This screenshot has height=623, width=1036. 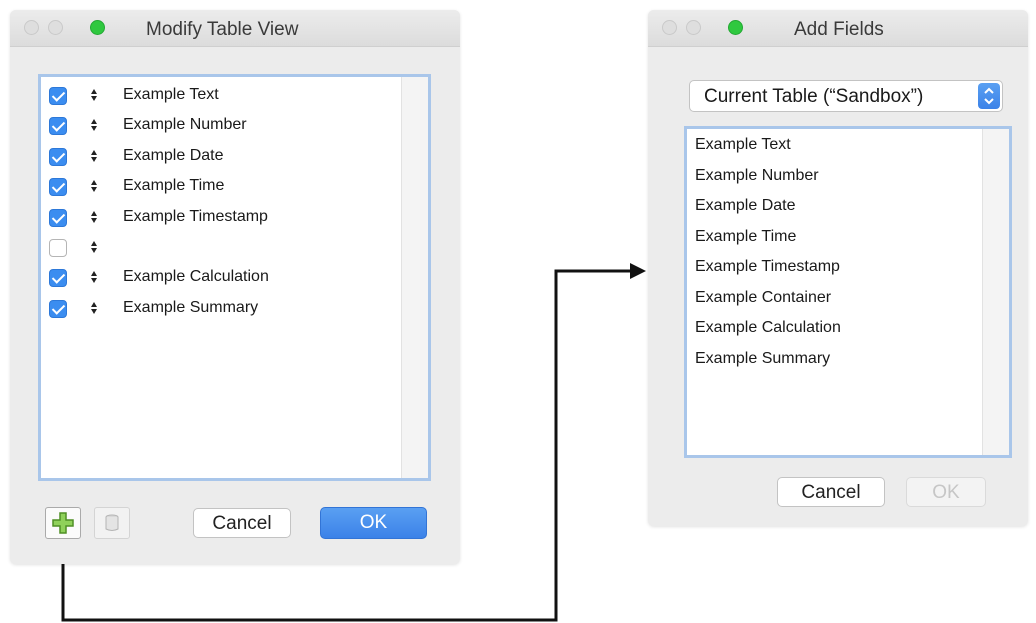 I want to click on field-list-item: Example Container, so click(x=763, y=298).